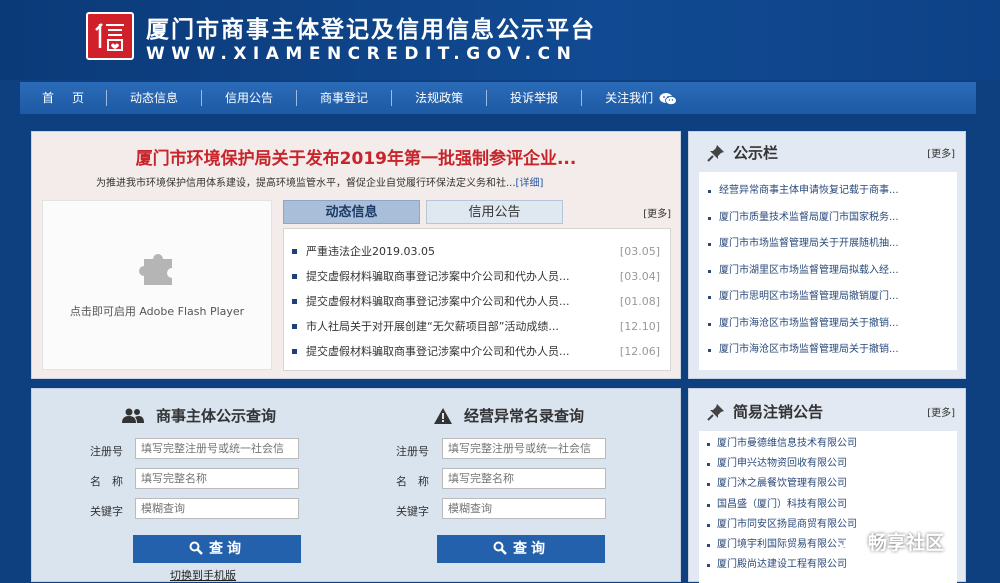  Describe the element at coordinates (657, 212) in the screenshot. I see `news-more-link: [更多]` at that location.